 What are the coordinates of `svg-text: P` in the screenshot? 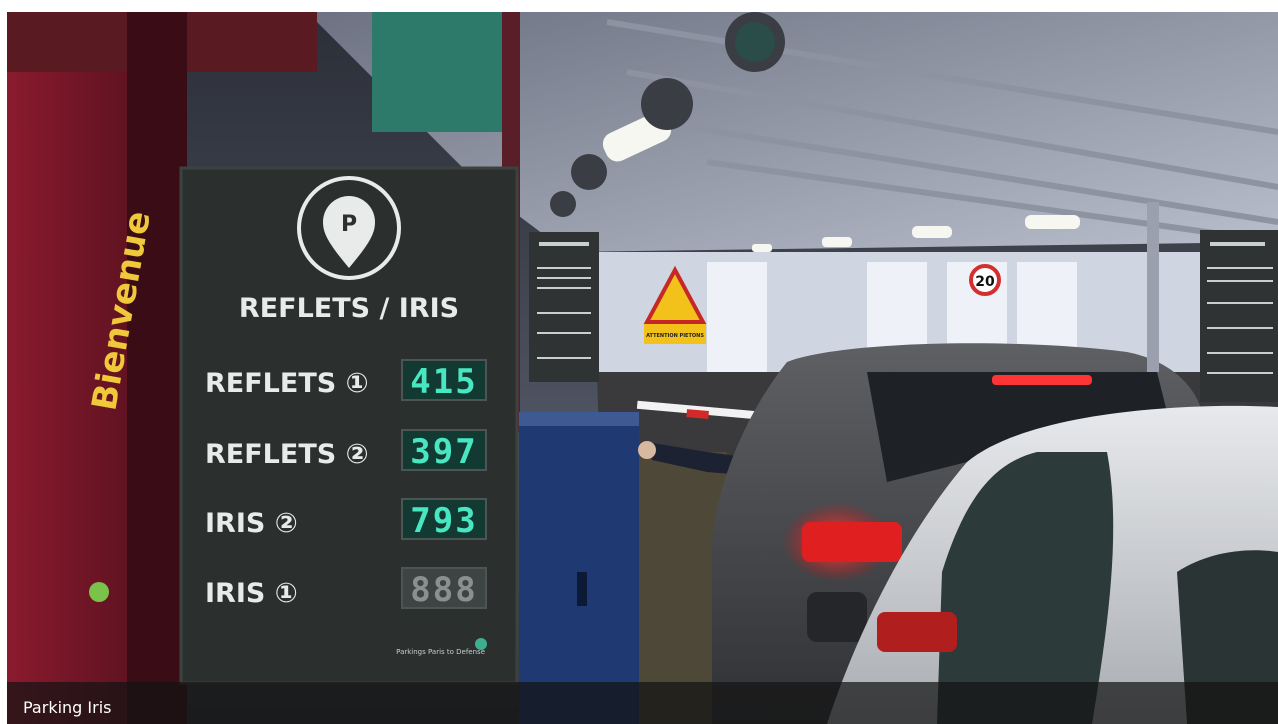 It's located at (349, 224).